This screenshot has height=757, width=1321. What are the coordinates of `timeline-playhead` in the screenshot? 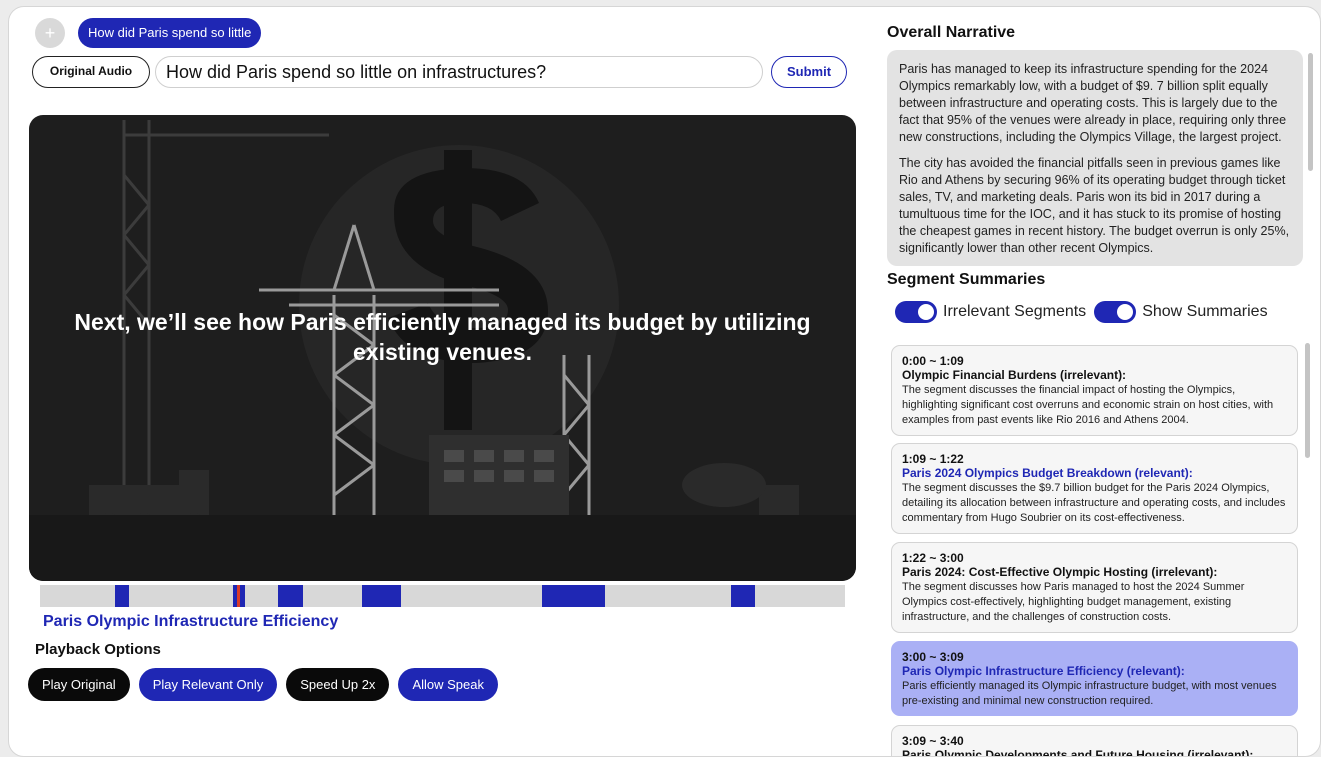 It's located at (239, 596).